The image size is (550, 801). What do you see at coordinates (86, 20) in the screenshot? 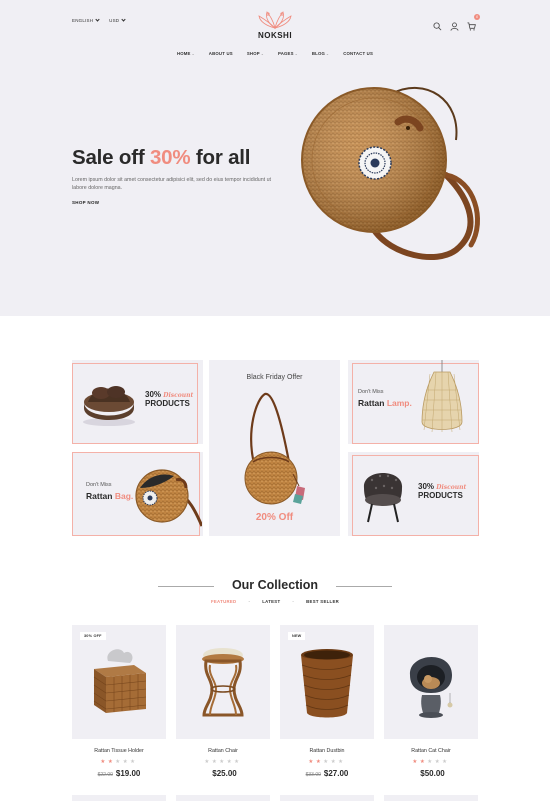
I see `language-dropdown: ENGLISH` at bounding box center [86, 20].